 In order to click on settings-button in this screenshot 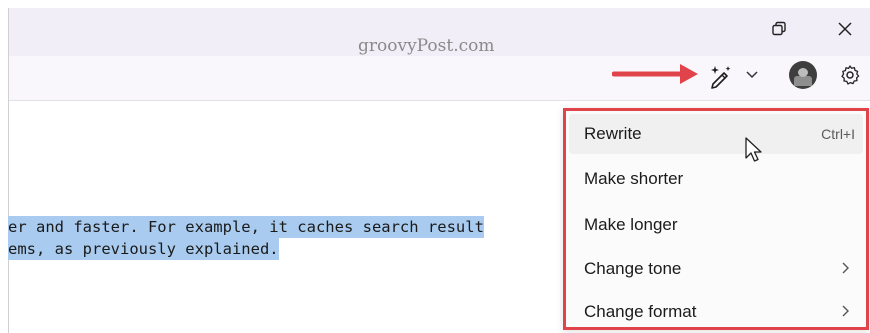, I will do `click(850, 75)`.